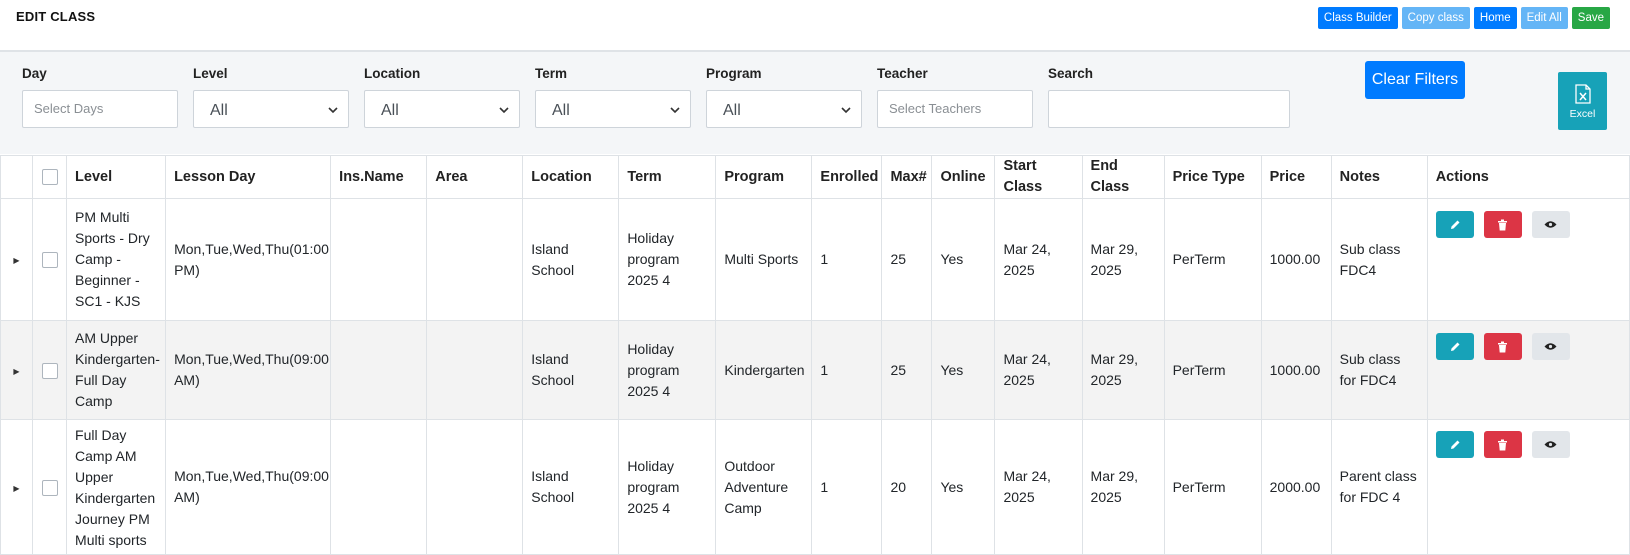 The image size is (1630, 555). Describe the element at coordinates (907, 177) in the screenshot. I see `column-header-max: Max#` at that location.